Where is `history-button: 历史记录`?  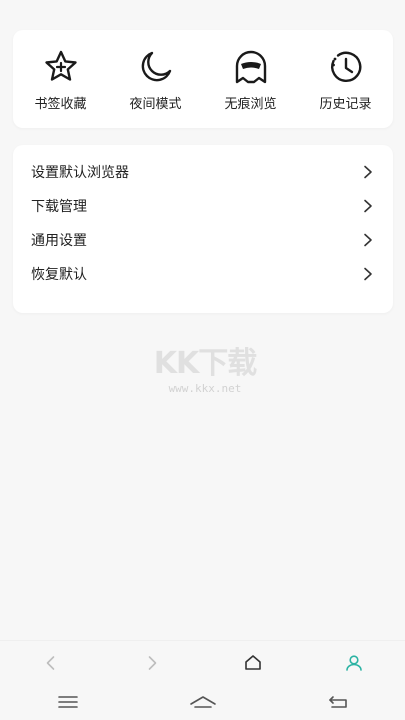 history-button: 历史记录 is located at coordinates (346, 79).